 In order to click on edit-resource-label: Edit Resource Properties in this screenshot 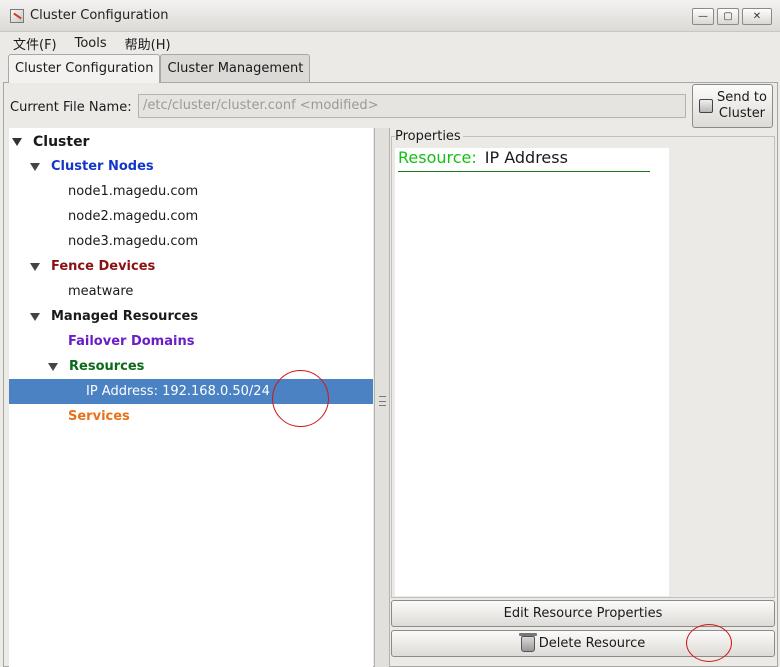, I will do `click(583, 613)`.